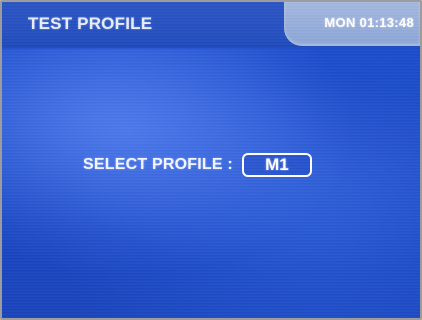  I want to click on clock-panel: MON 01:13:48, so click(352, 24).